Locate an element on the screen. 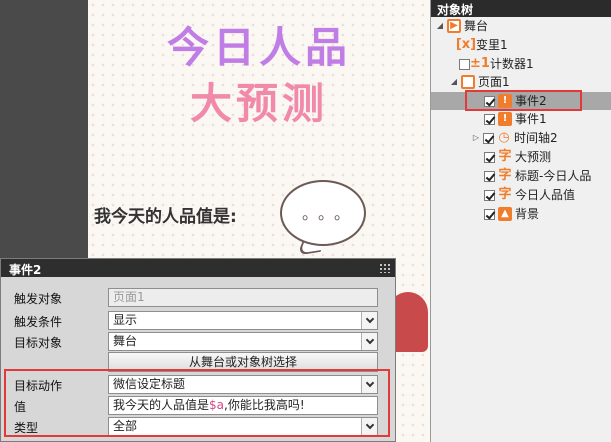  tree-item-label: 页面1 is located at coordinates (494, 82).